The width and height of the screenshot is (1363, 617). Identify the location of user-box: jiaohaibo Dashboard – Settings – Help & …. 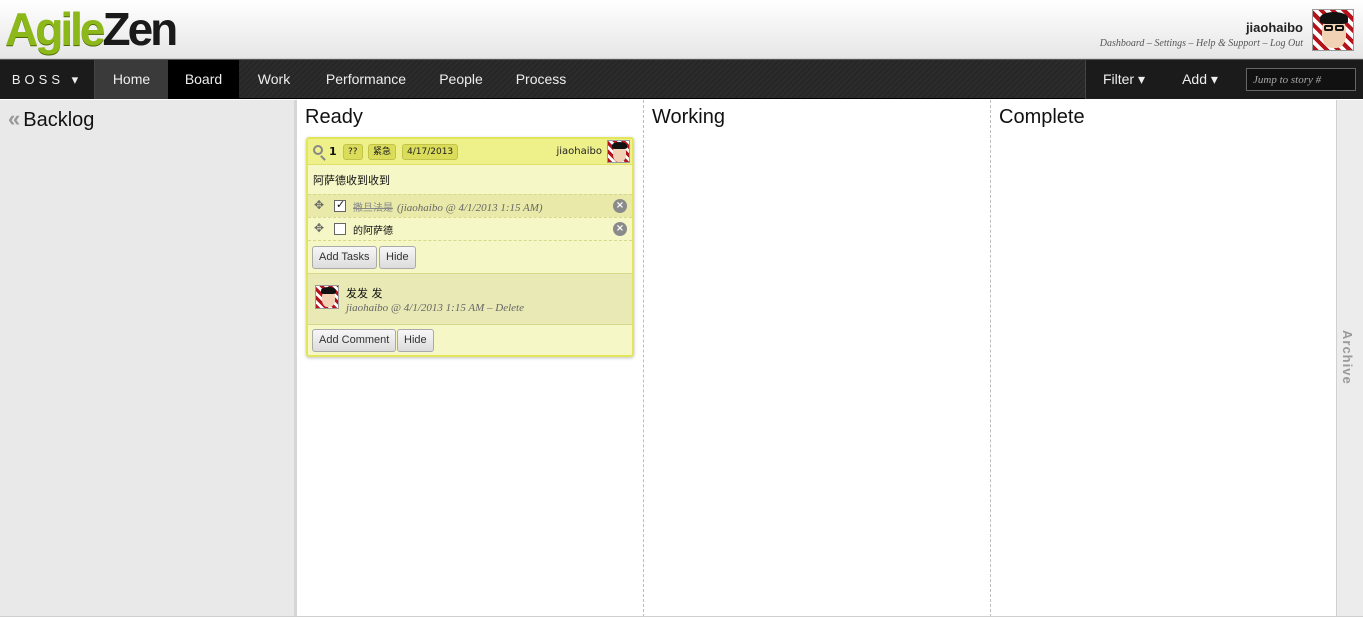
(1201, 34).